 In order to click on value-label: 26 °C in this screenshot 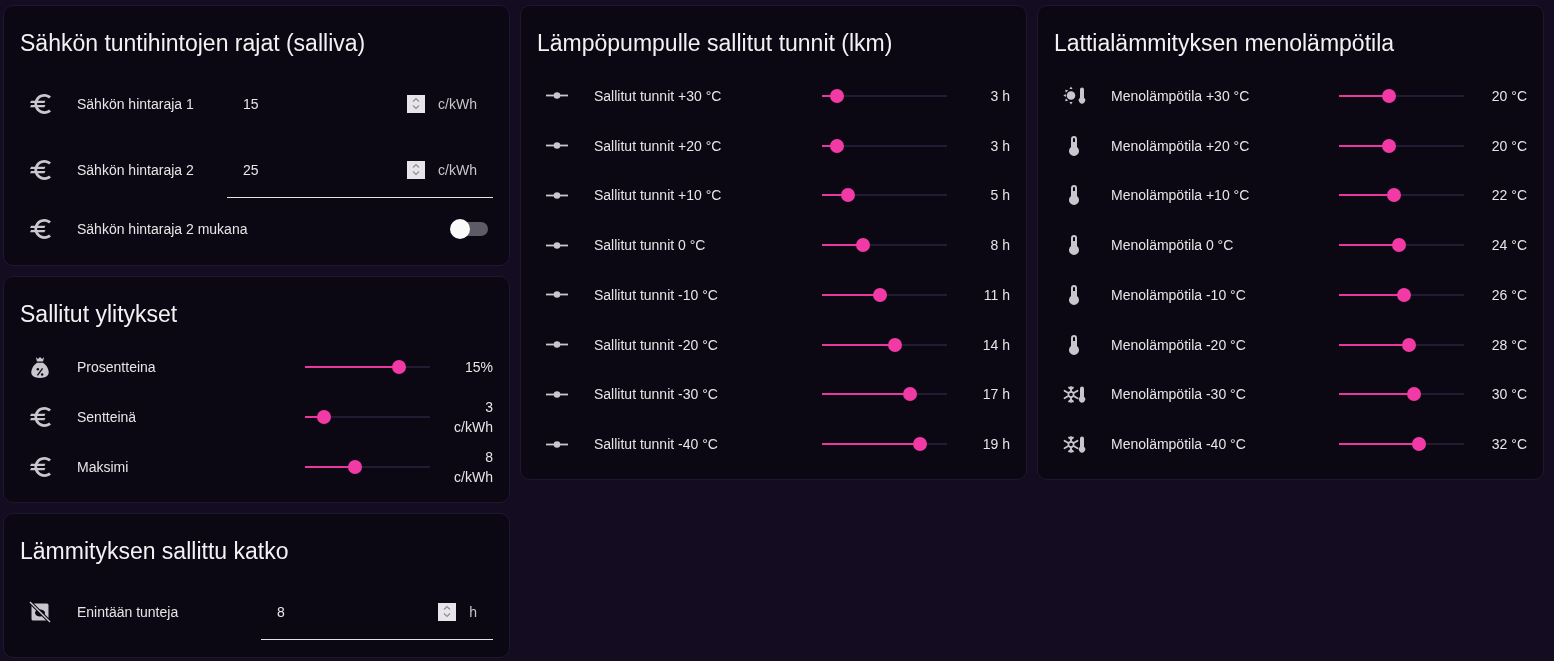, I will do `click(1508, 295)`.